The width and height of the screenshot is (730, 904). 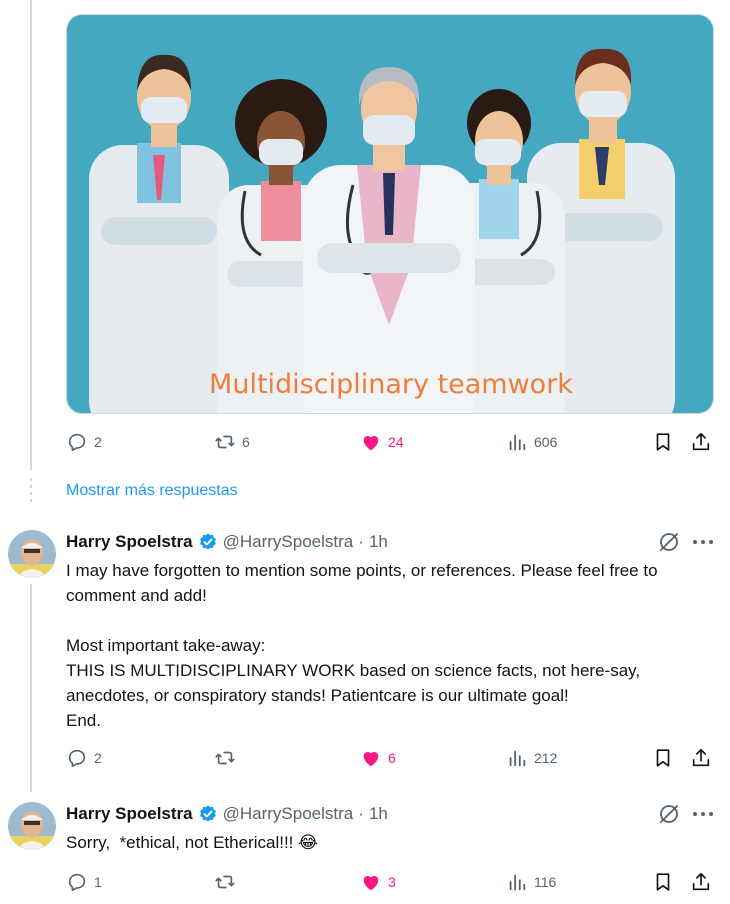 I want to click on reply-1-actions: 2 6 212, so click(x=391, y=758).